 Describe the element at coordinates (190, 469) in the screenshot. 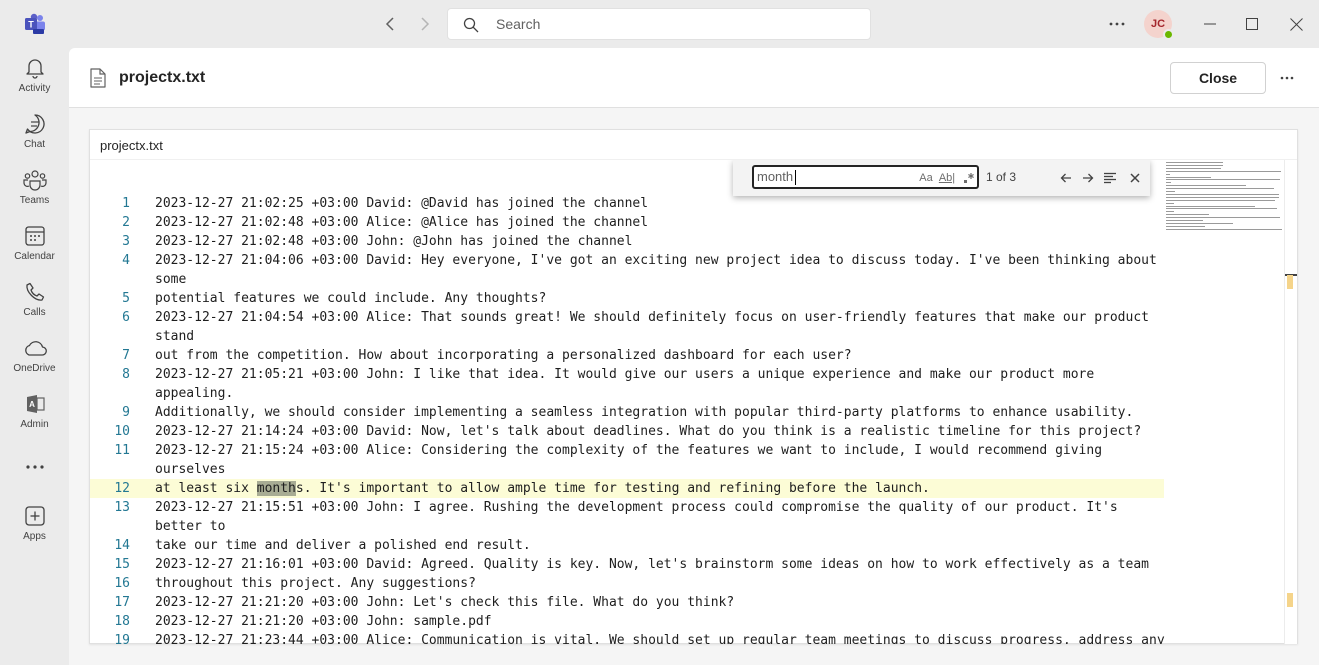

I see `line-text: ourselves` at that location.